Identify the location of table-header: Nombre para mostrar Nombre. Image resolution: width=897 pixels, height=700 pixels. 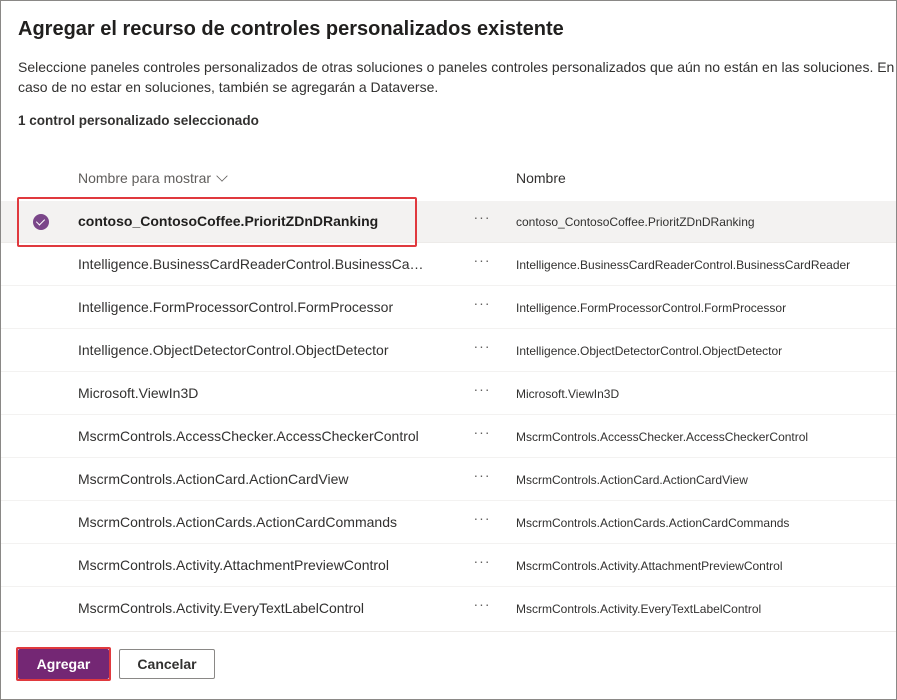
(448, 178).